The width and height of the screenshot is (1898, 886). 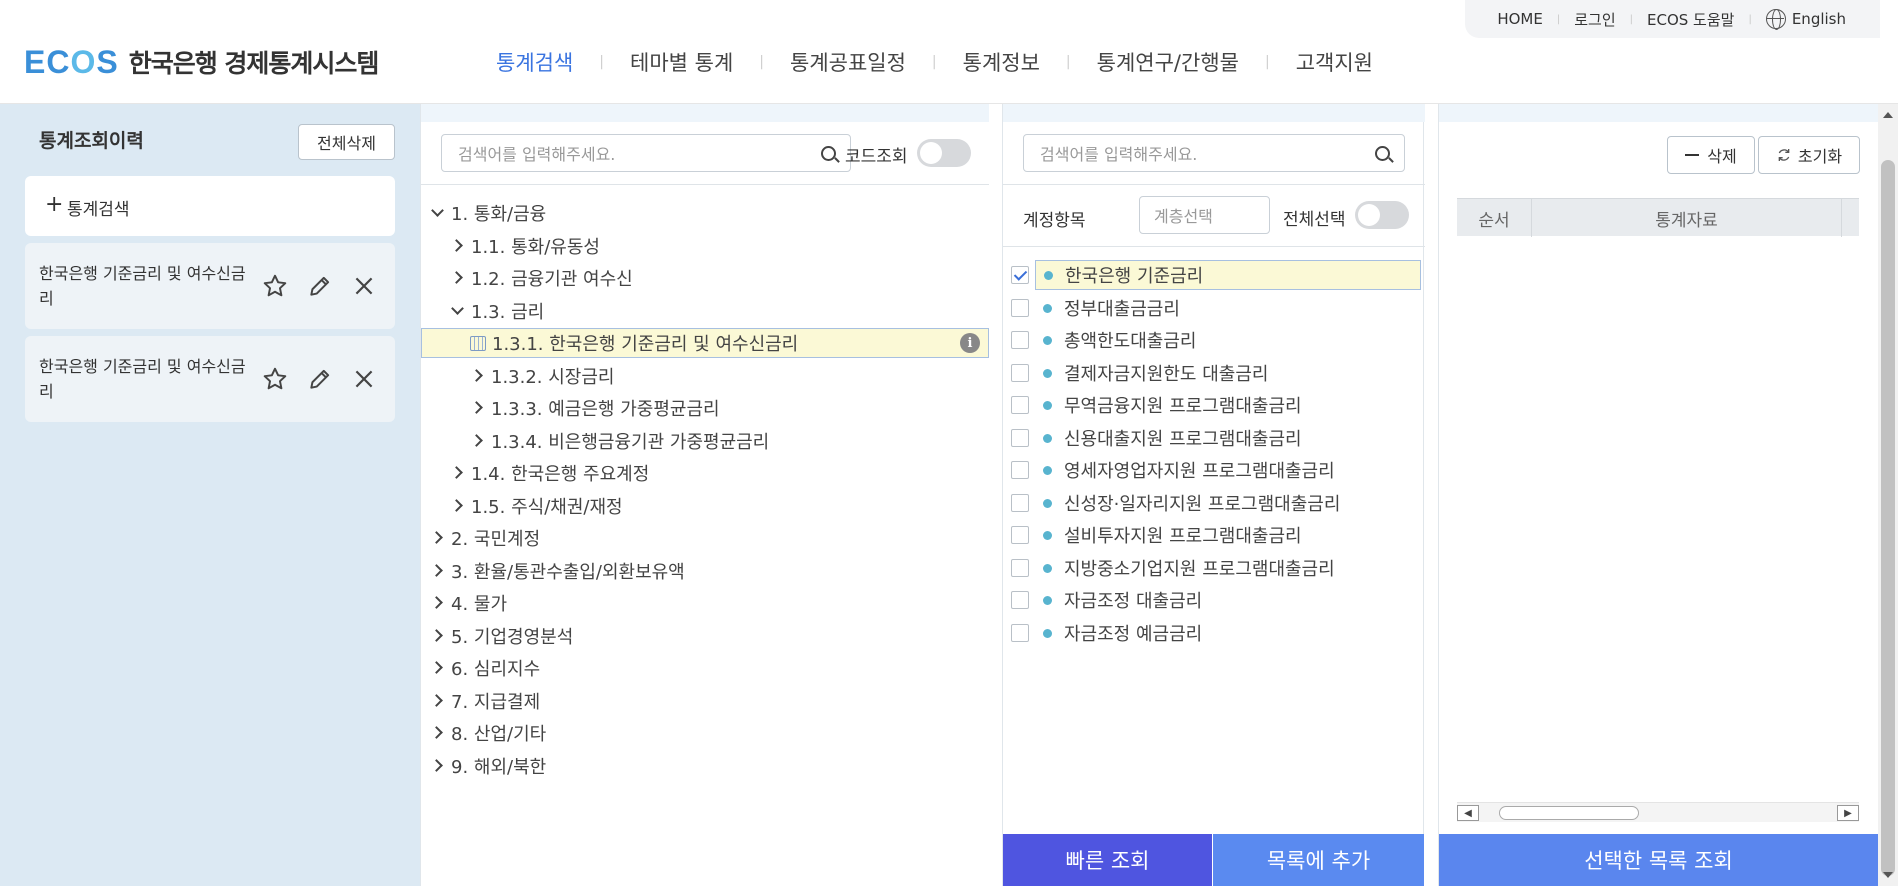 What do you see at coordinates (486, 213) in the screenshot?
I see `tree-node: 1. 통화/금융` at bounding box center [486, 213].